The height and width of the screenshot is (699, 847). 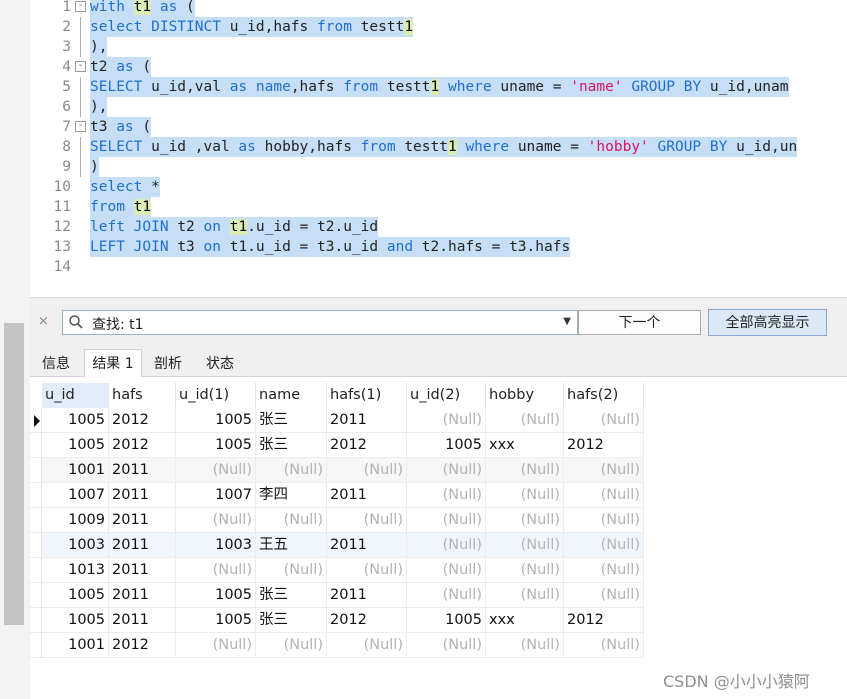 What do you see at coordinates (438, 167) in the screenshot?
I see `code-line: 9)` at bounding box center [438, 167].